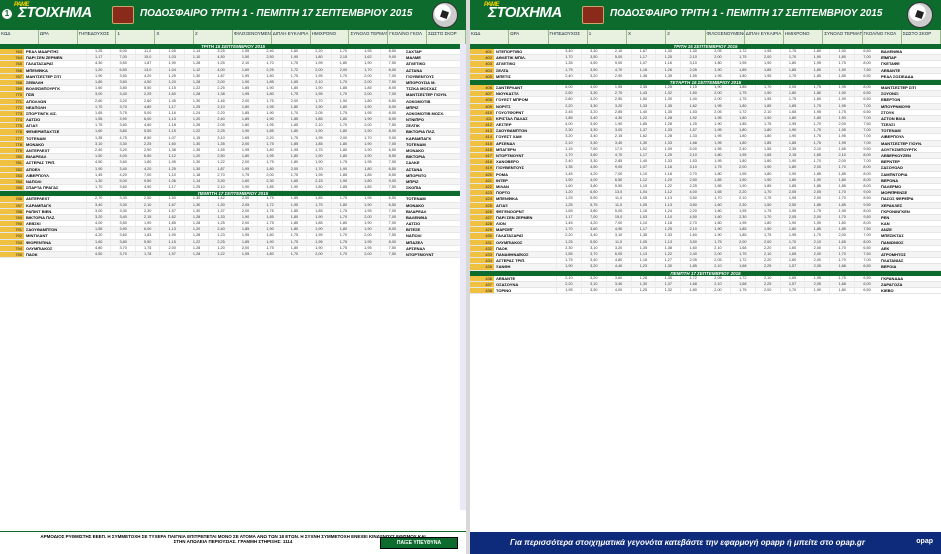 The height and width of the screenshot is (554, 941). Describe the element at coordinates (618, 131) in the screenshot. I see `odds-value: 3,00` at that location.